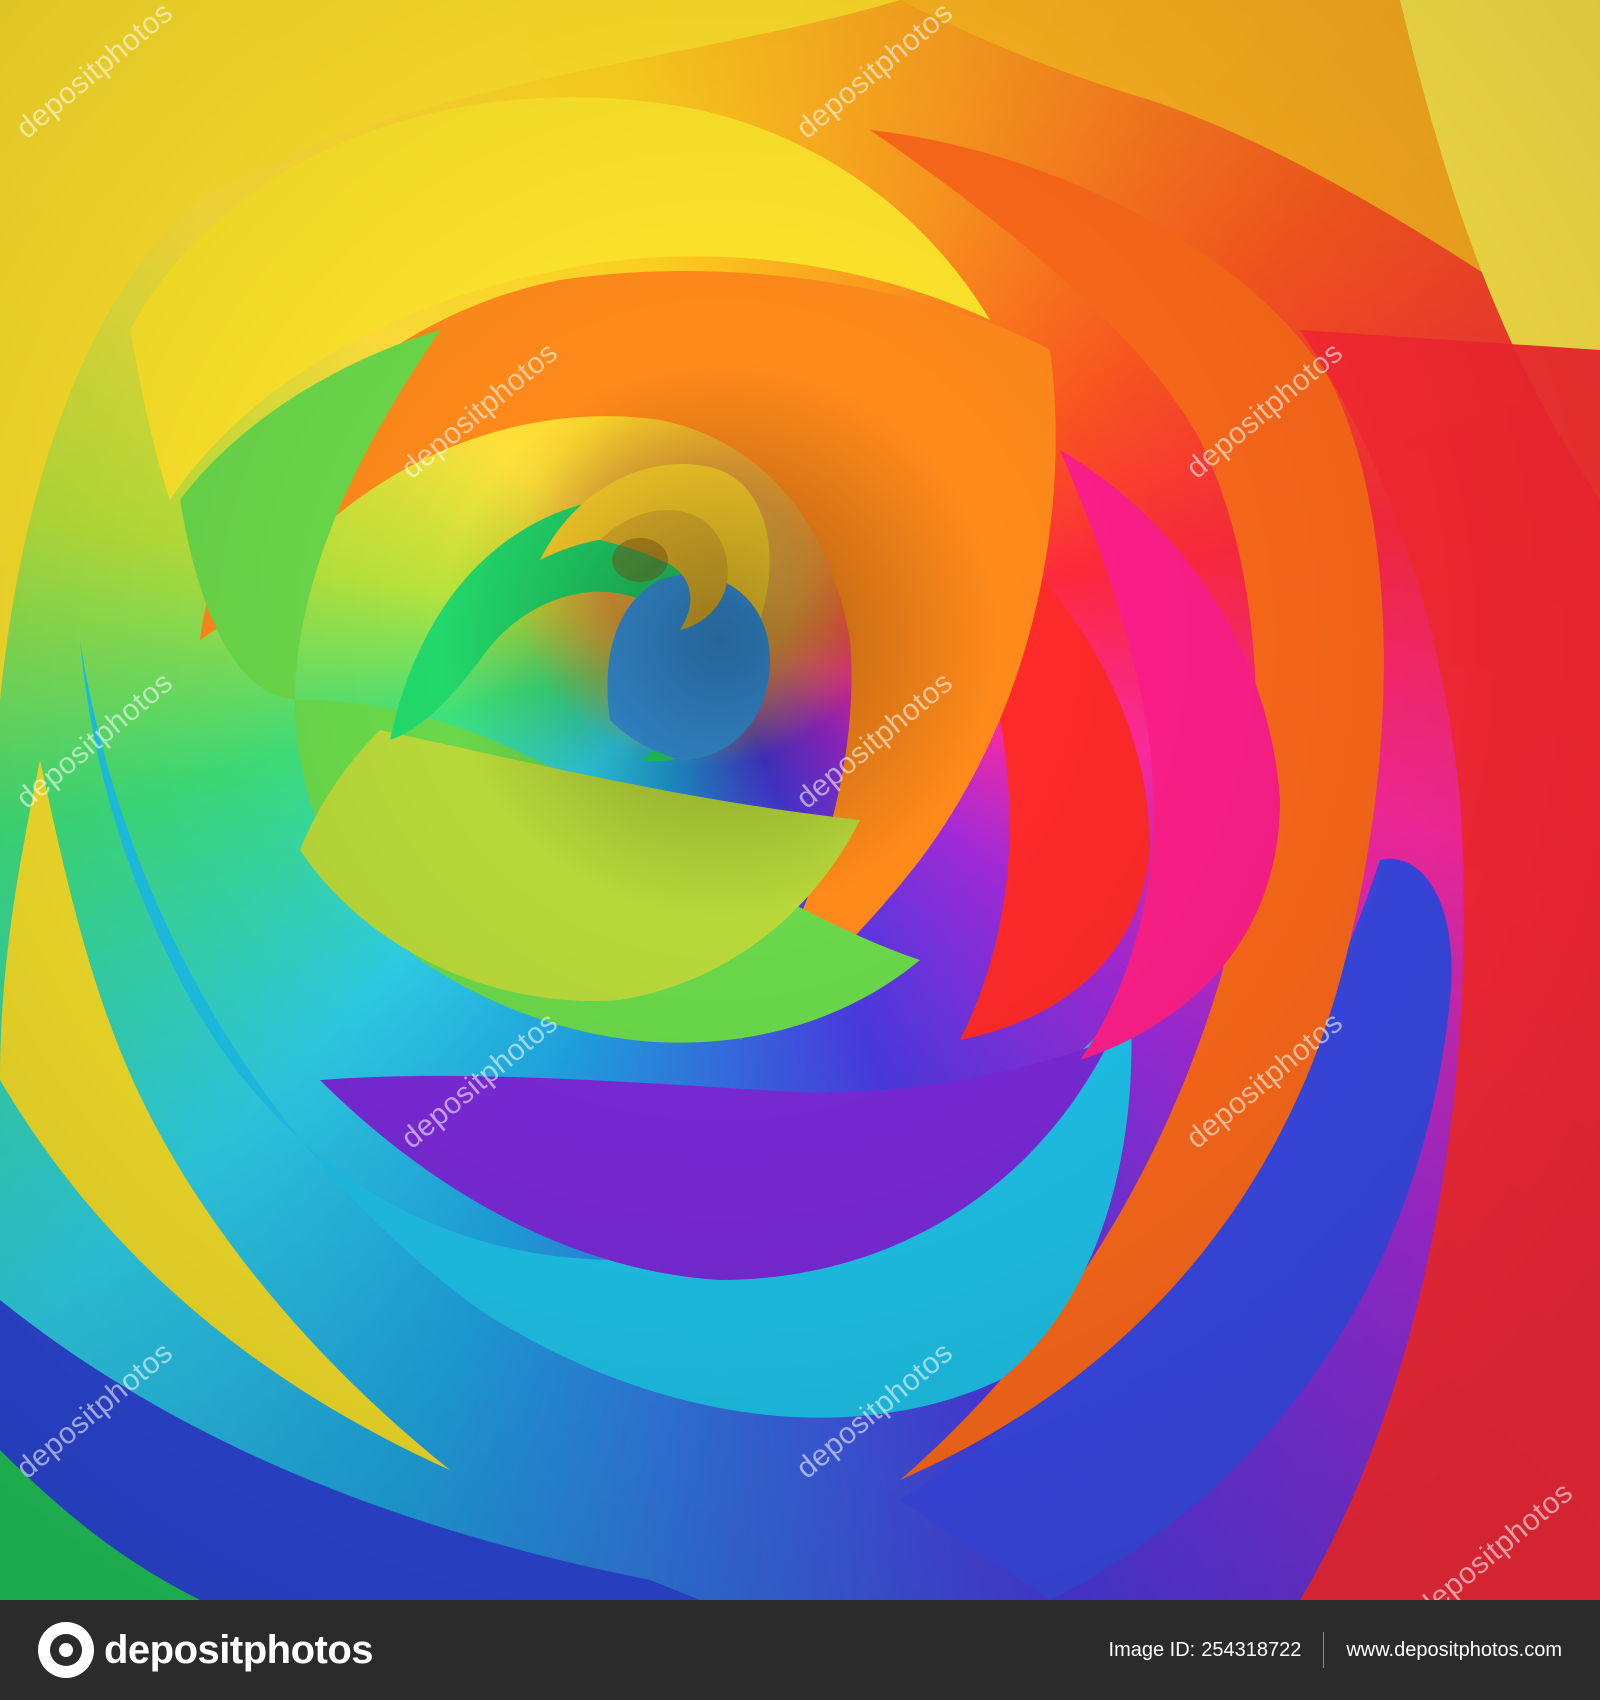 The height and width of the screenshot is (1700, 1600). I want to click on site-url-link: www.depositphotos.com, so click(1454, 1650).